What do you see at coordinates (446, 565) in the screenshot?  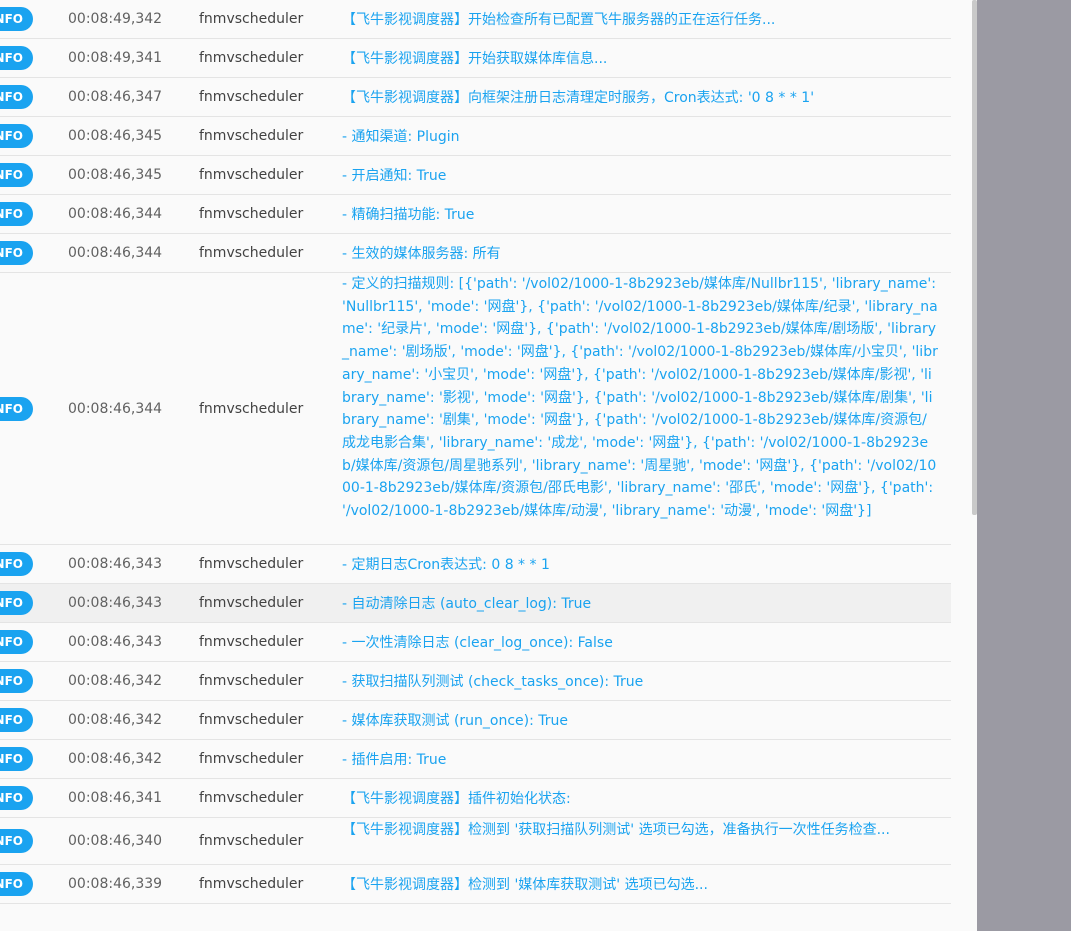 I see `log-message: - 定期日志Cron表达式: 0 8 * * 1` at bounding box center [446, 565].